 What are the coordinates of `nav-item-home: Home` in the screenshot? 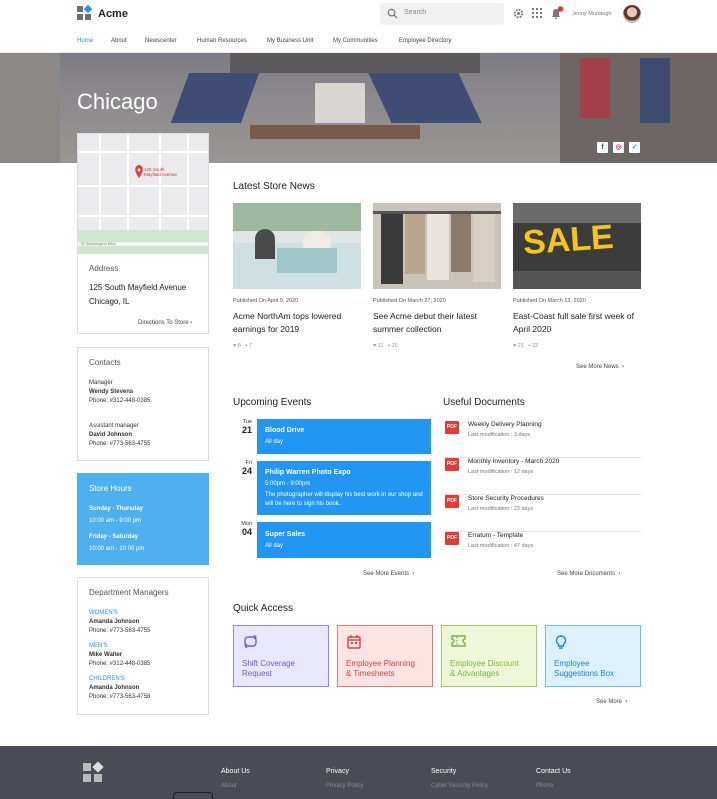 It's located at (85, 41).